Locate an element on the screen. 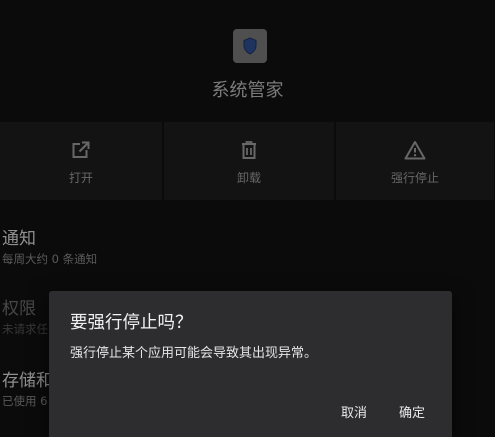 Image resolution: width=495 pixels, height=437 pixels. storage-subtitle: 已使用 6 is located at coordinates (25, 401).